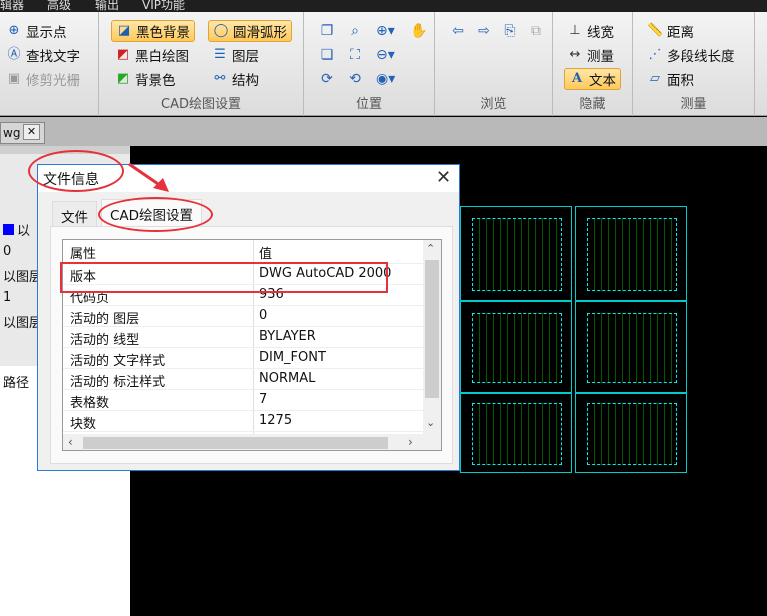 The height and width of the screenshot is (616, 767). I want to click on ribbon-group-view: ⊕ 显示点 Ⓐ 查找文字 ▣ 修剪光栅, so click(49, 64).